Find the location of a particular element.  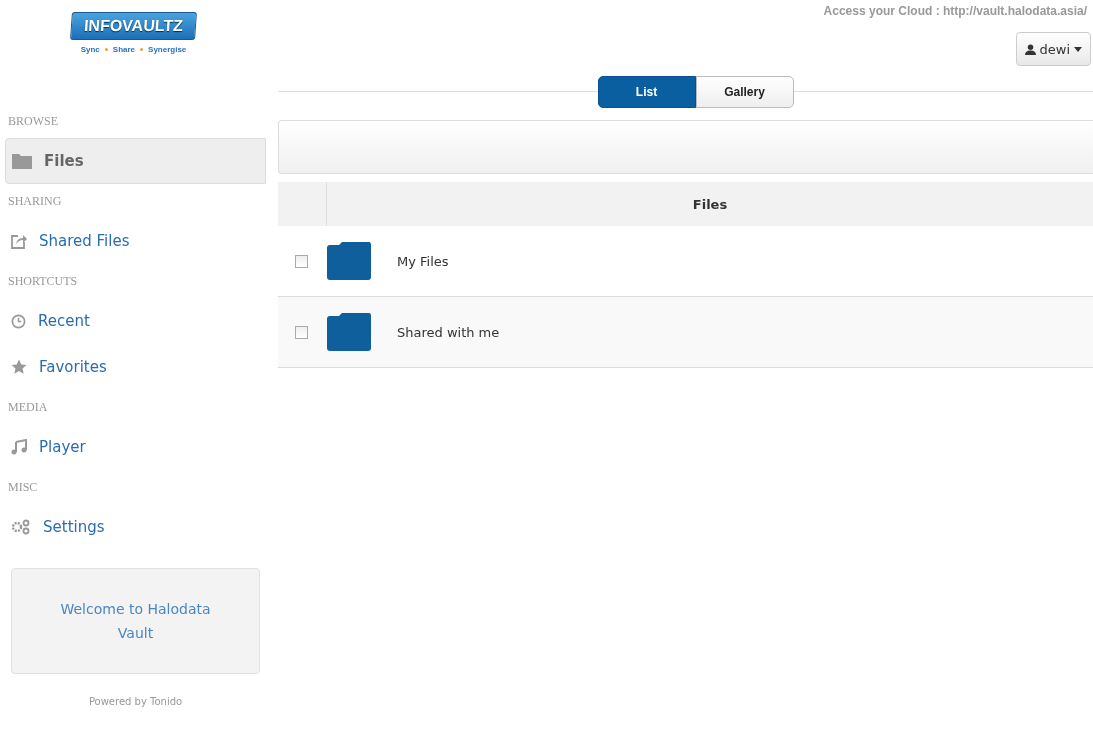

user-menu-button: dewi is located at coordinates (1053, 49).